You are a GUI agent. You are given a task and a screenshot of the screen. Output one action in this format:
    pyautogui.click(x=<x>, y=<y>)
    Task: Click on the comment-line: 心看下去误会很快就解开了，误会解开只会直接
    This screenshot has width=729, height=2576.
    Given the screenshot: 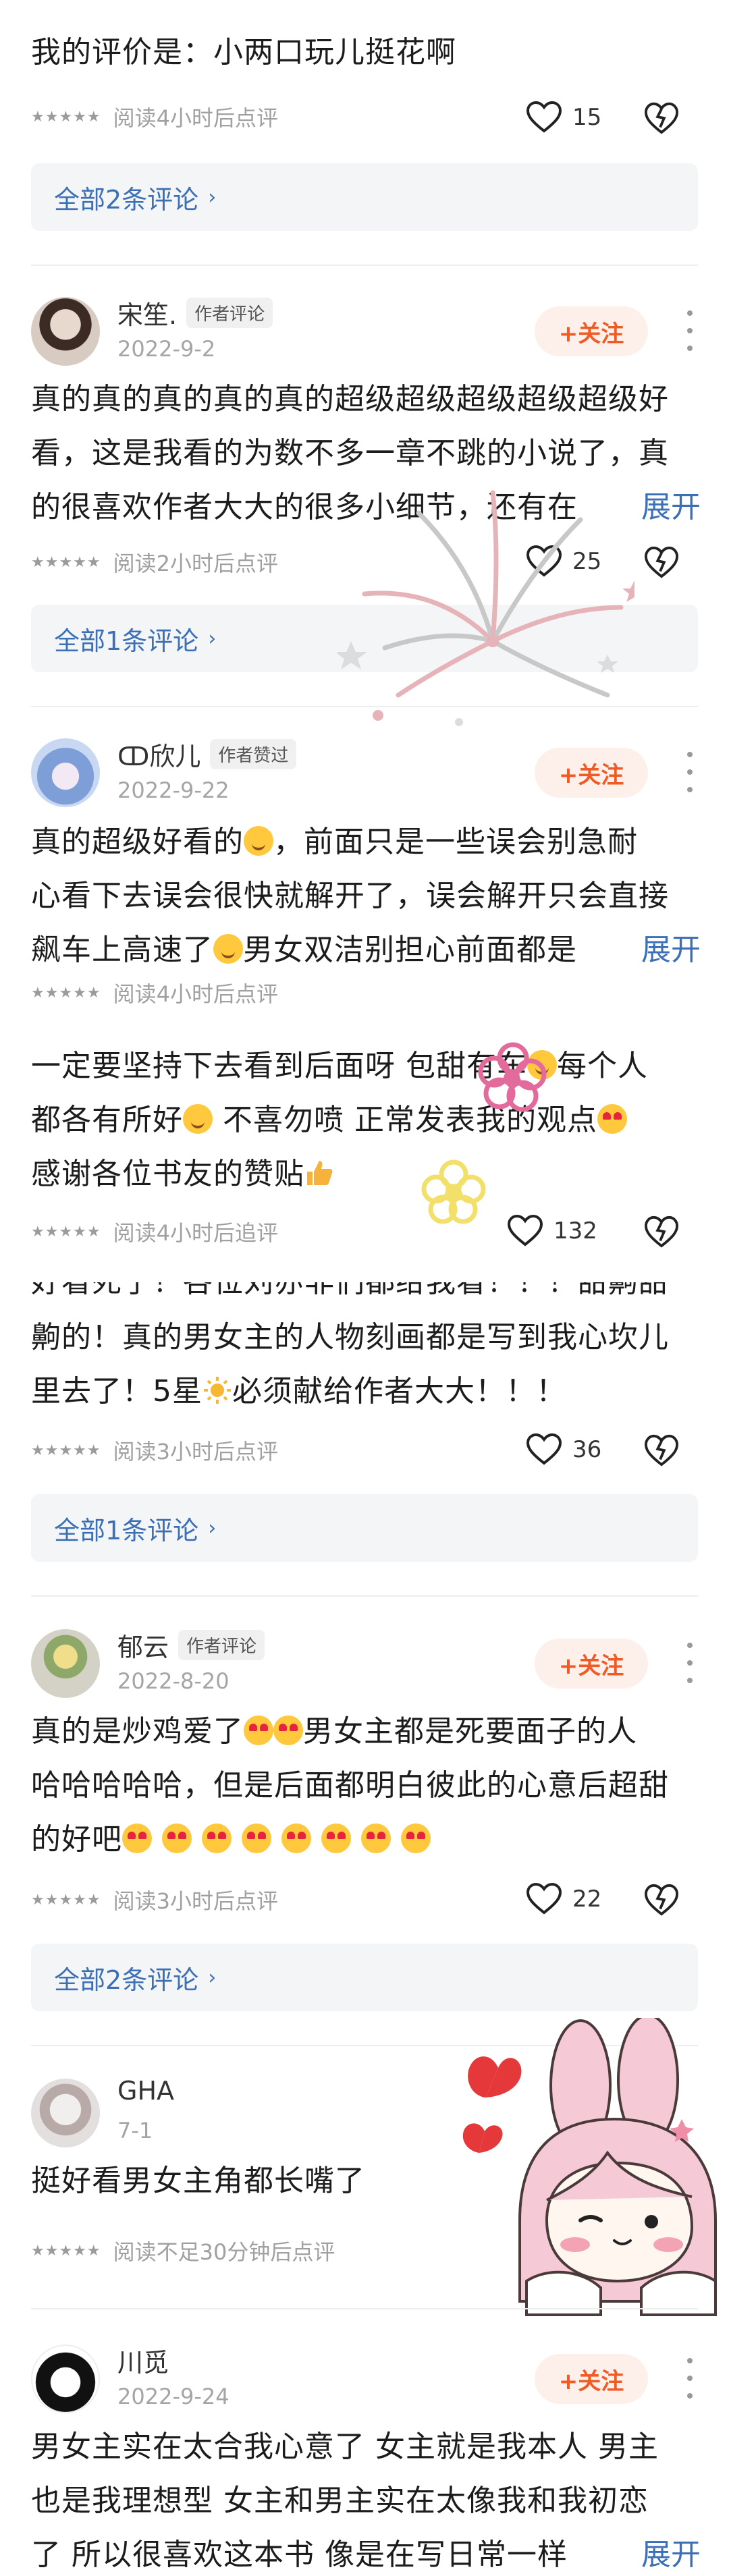 What is the action you would take?
    pyautogui.click(x=350, y=896)
    